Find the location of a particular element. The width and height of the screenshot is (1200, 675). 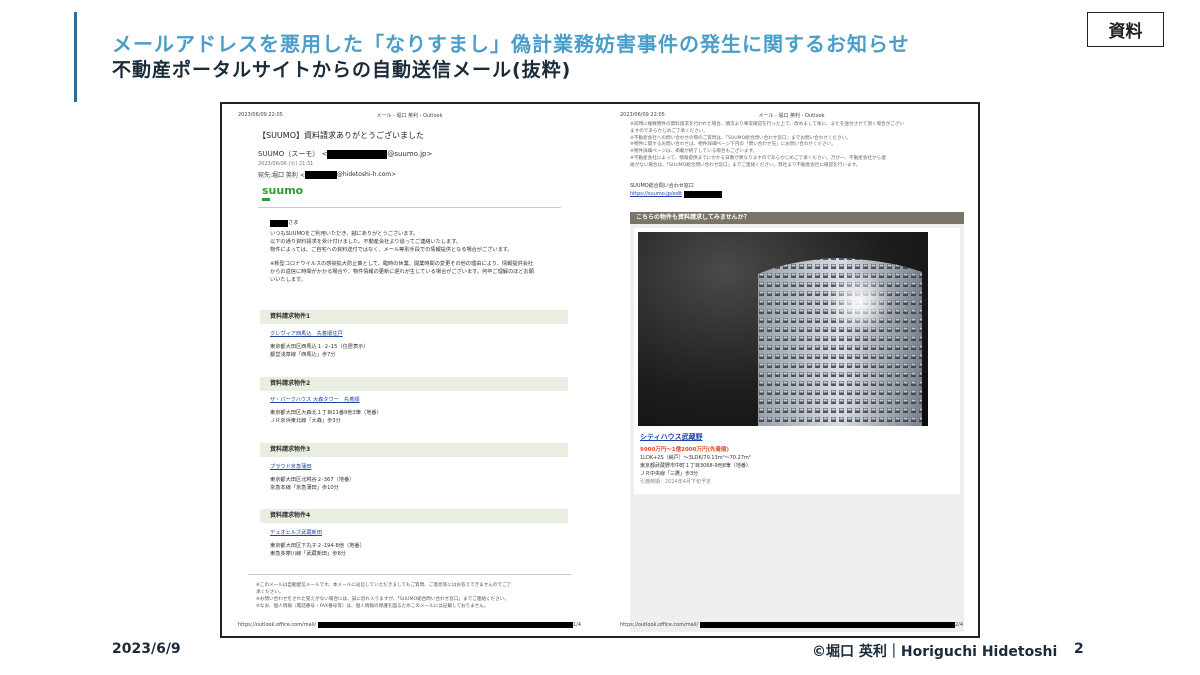

footer-note: 承ください。 is located at coordinates (270, 592).